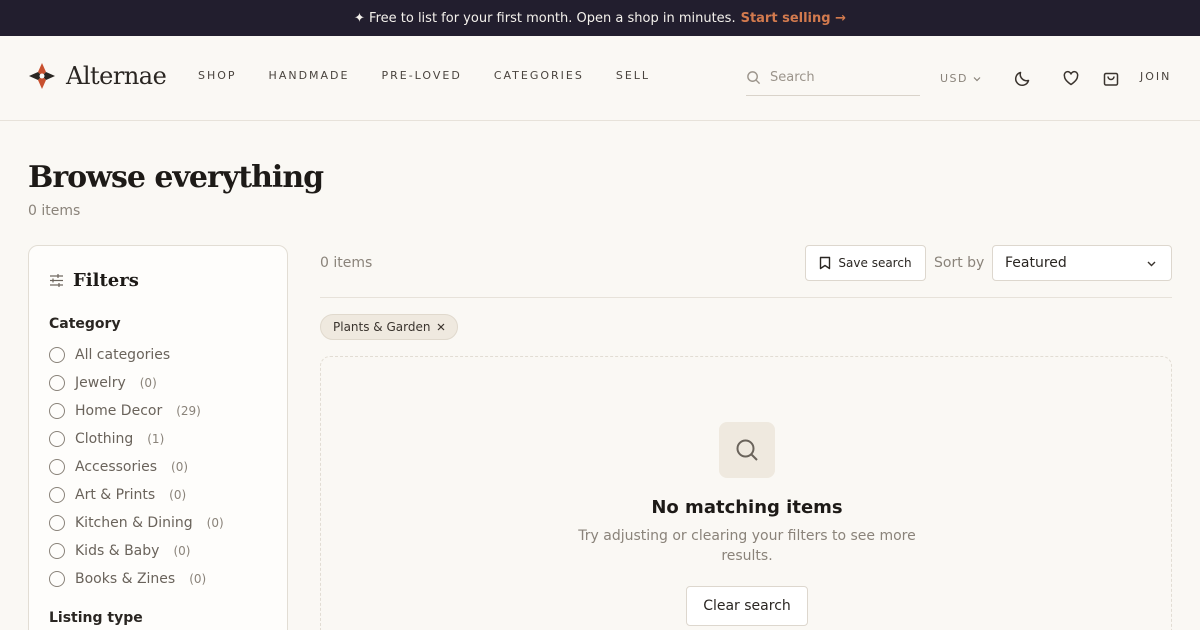 This screenshot has height=630, width=1200. Describe the element at coordinates (793, 18) in the screenshot. I see `start-selling-link: Start selling →` at that location.